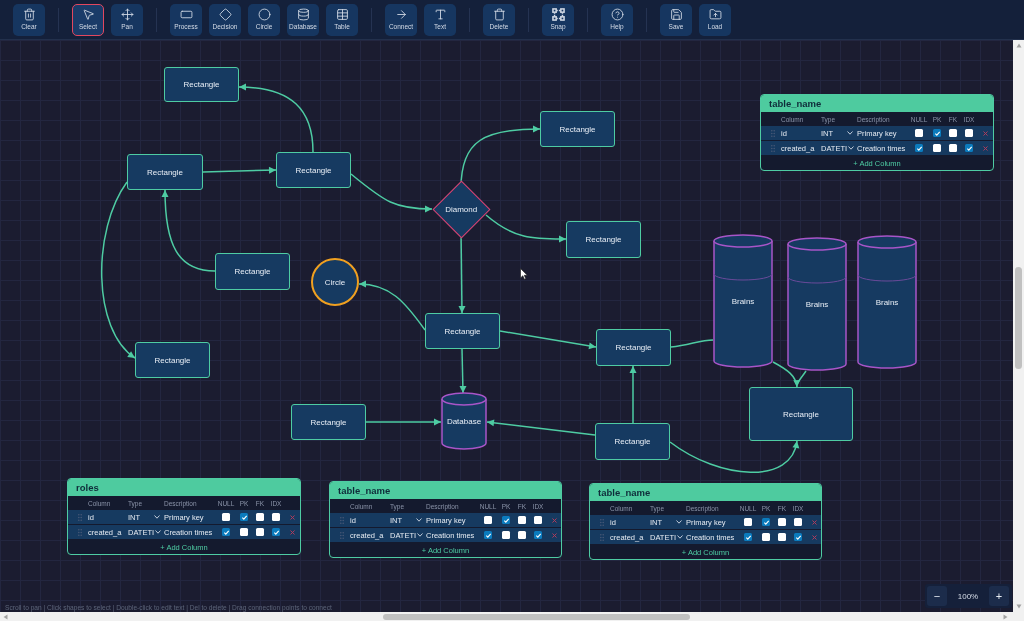 The height and width of the screenshot is (621, 1024). I want to click on four-way-arrows-icon, so click(127, 15).